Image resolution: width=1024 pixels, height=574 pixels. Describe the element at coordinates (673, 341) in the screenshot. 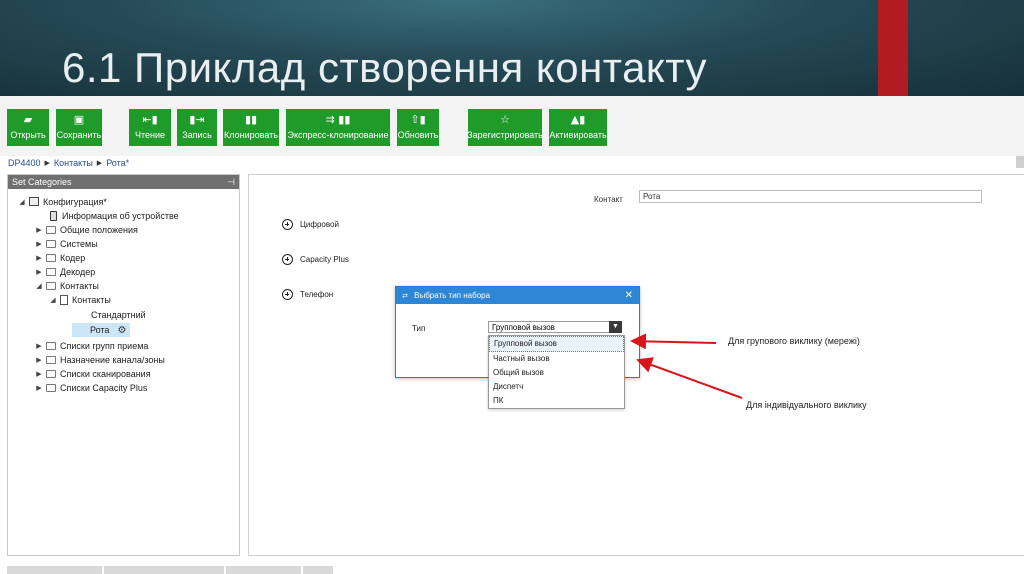

I see `group-call-arrow` at that location.